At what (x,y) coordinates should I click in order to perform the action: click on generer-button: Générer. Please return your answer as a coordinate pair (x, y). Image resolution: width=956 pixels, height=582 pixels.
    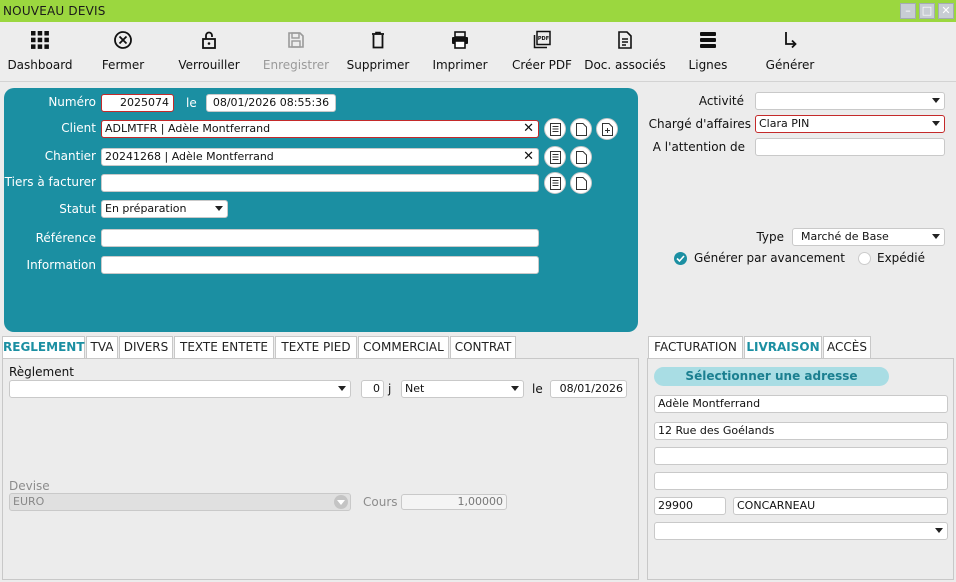
    Looking at the image, I should click on (790, 51).